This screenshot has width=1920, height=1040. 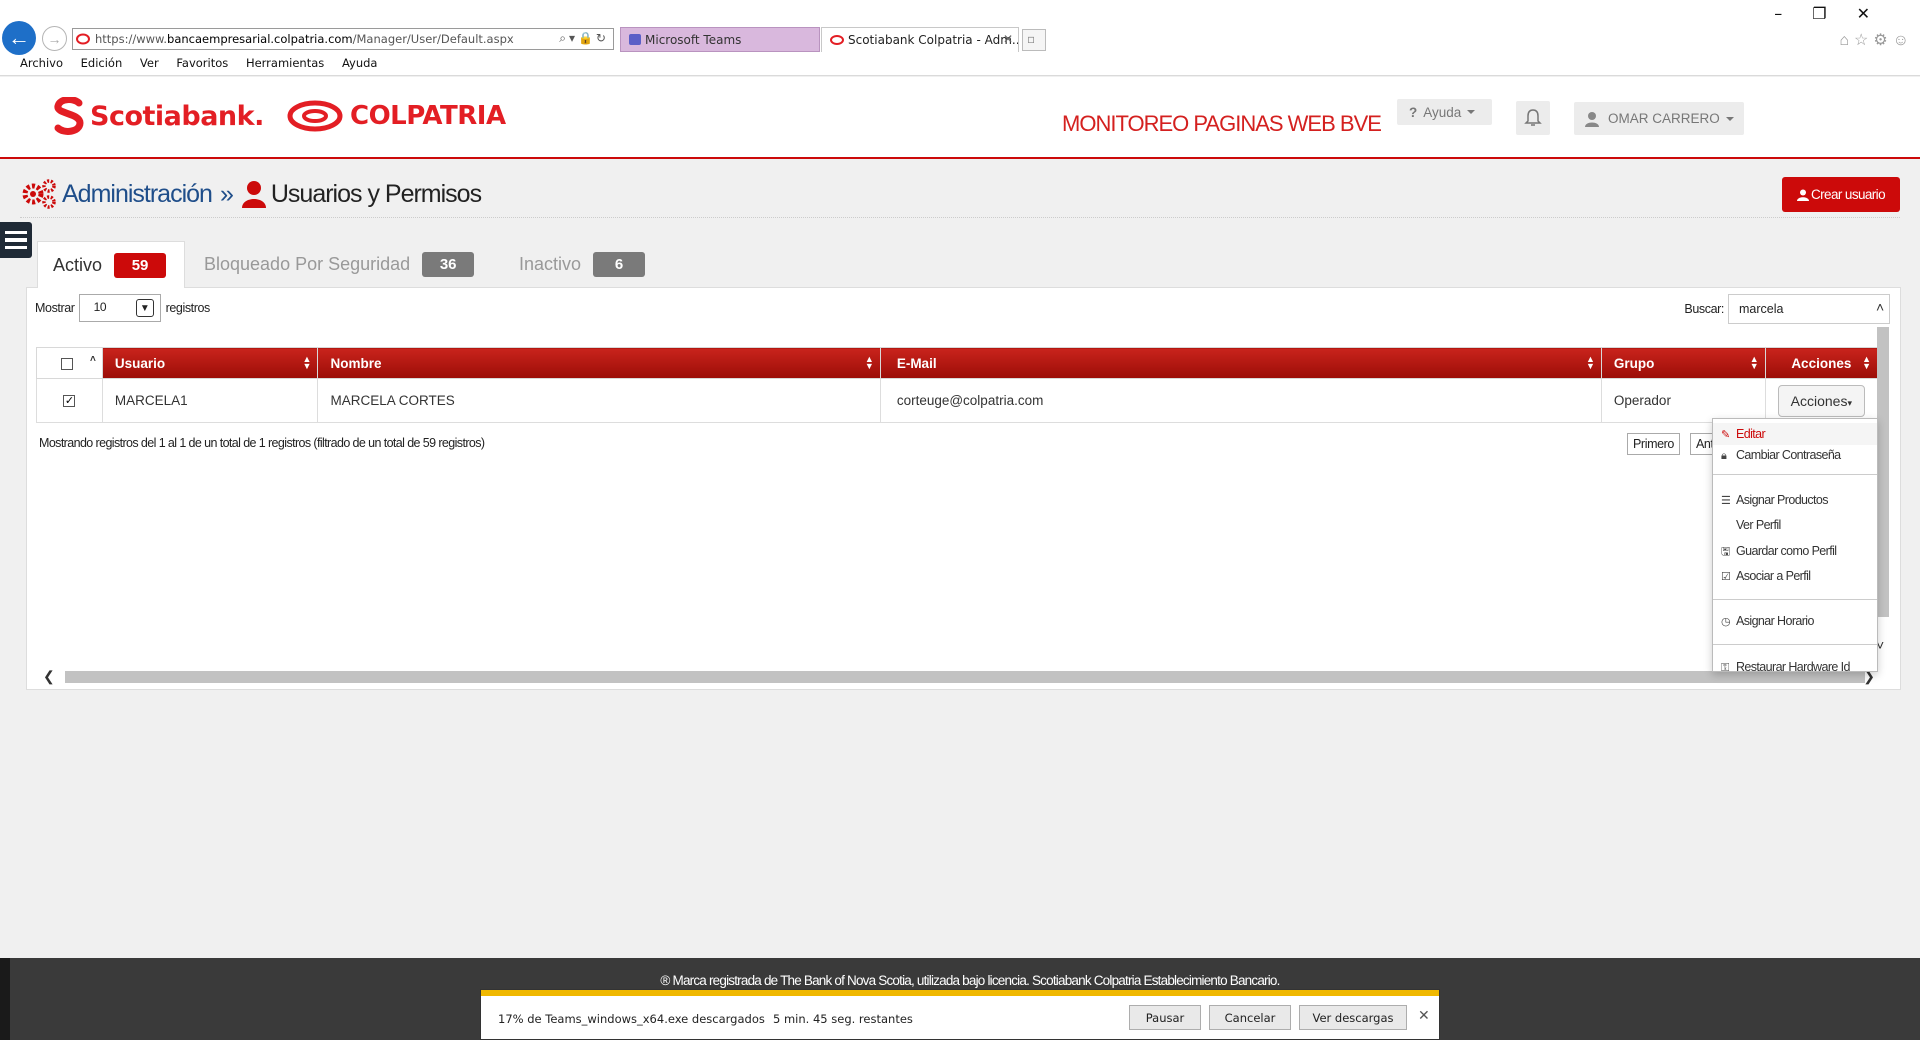 What do you see at coordinates (315, 116) in the screenshot?
I see `colpatria-mark-icon` at bounding box center [315, 116].